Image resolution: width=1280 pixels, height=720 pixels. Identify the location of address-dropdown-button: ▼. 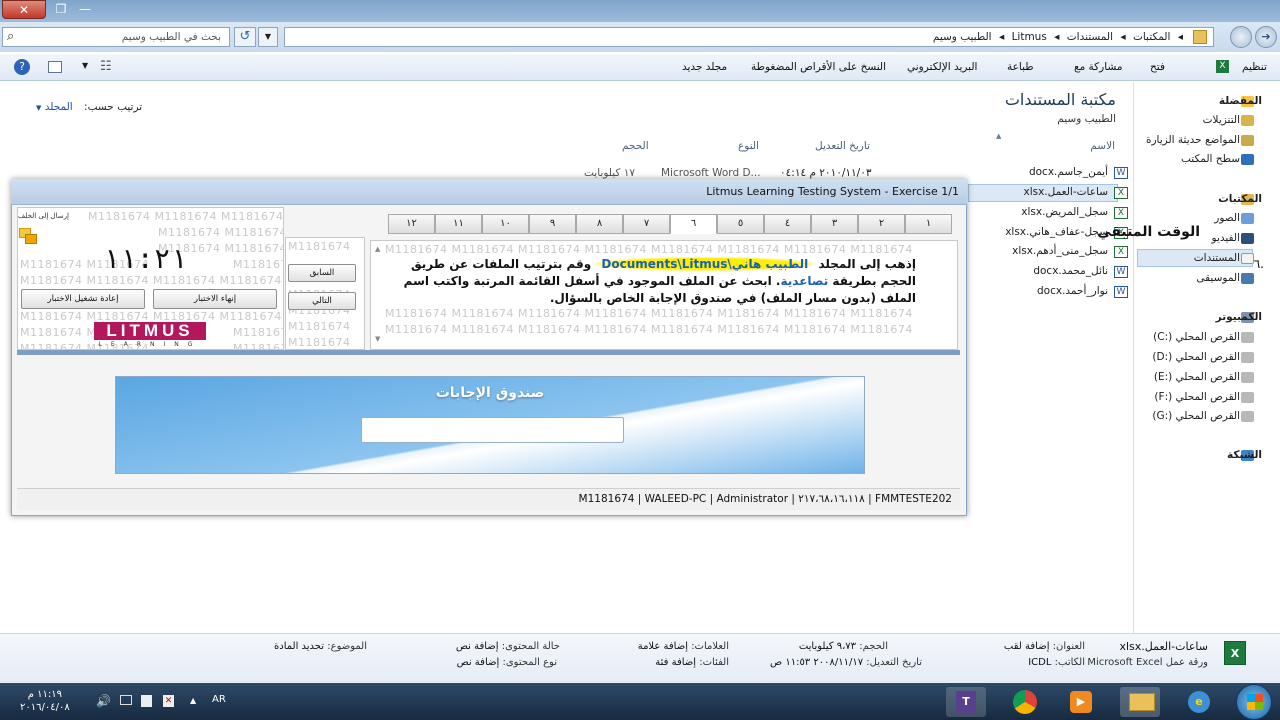
(268, 37).